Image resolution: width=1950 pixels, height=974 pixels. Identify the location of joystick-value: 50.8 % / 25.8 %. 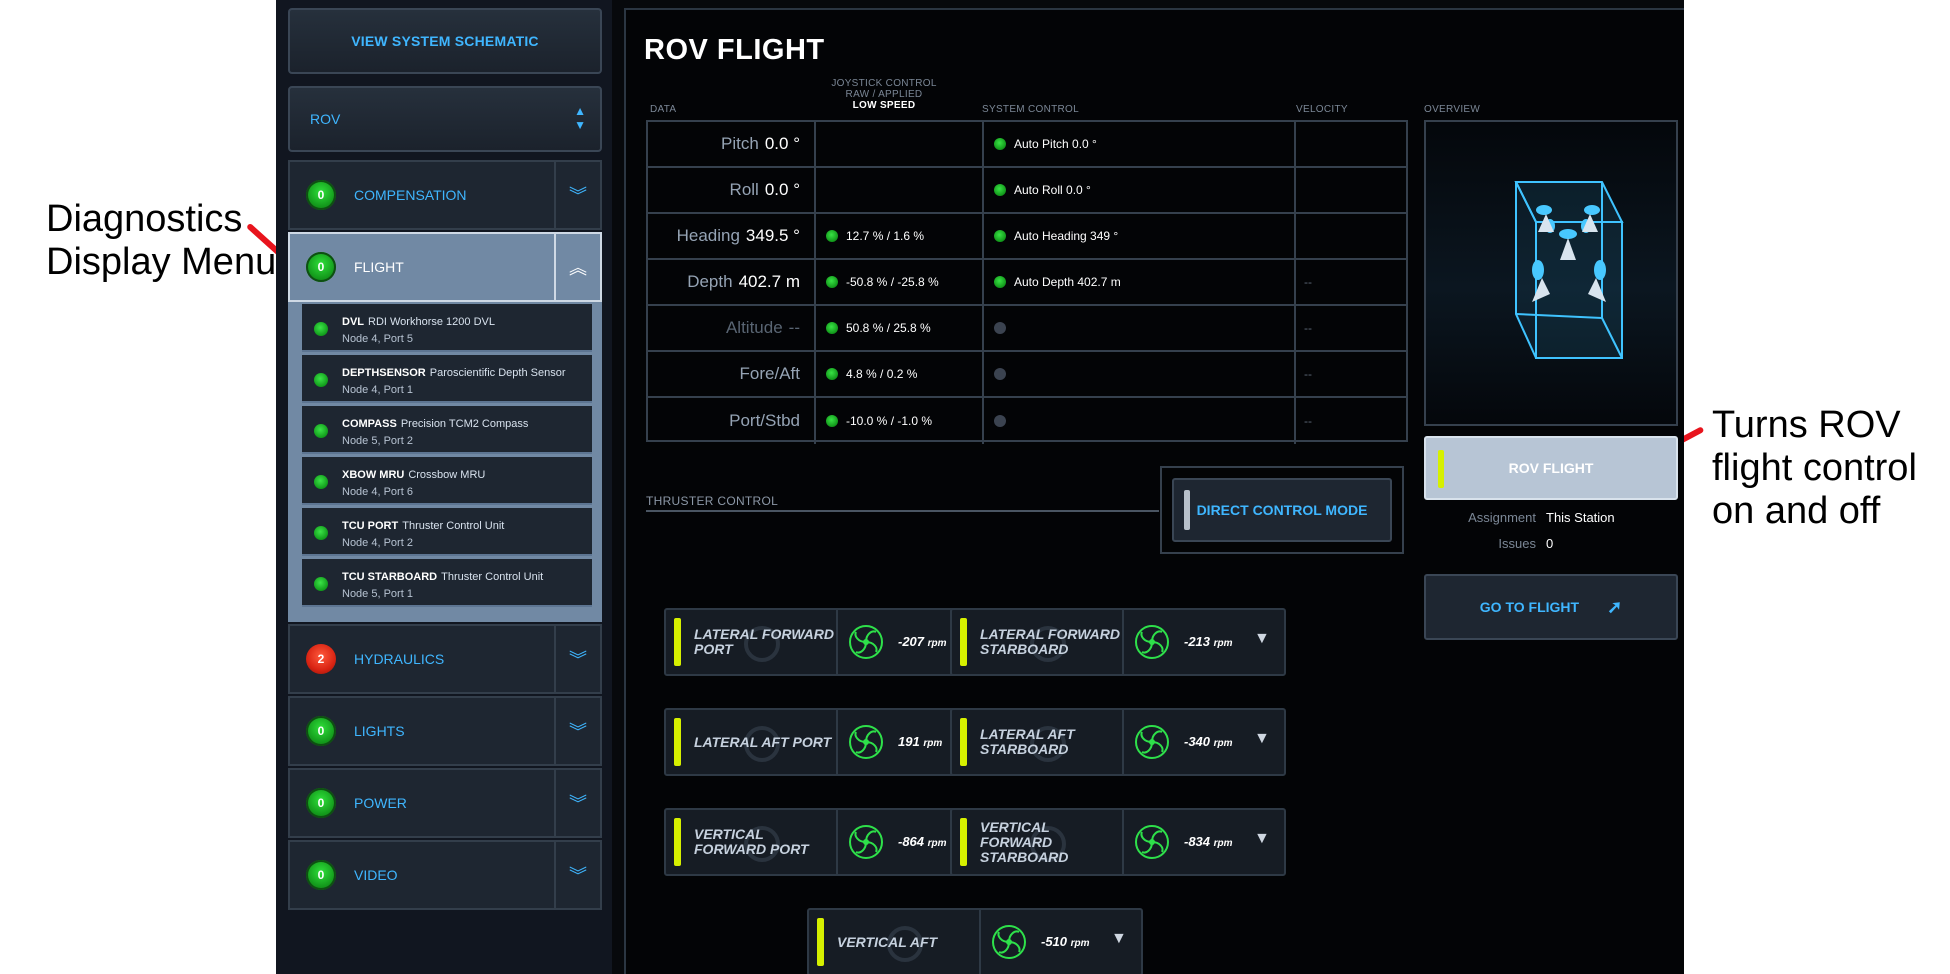
(888, 328).